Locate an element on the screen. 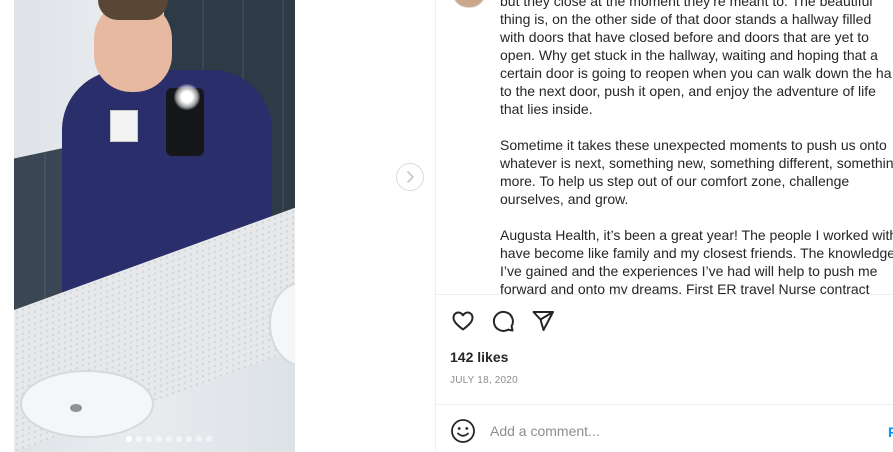  paper-plane-icon is located at coordinates (543, 321).